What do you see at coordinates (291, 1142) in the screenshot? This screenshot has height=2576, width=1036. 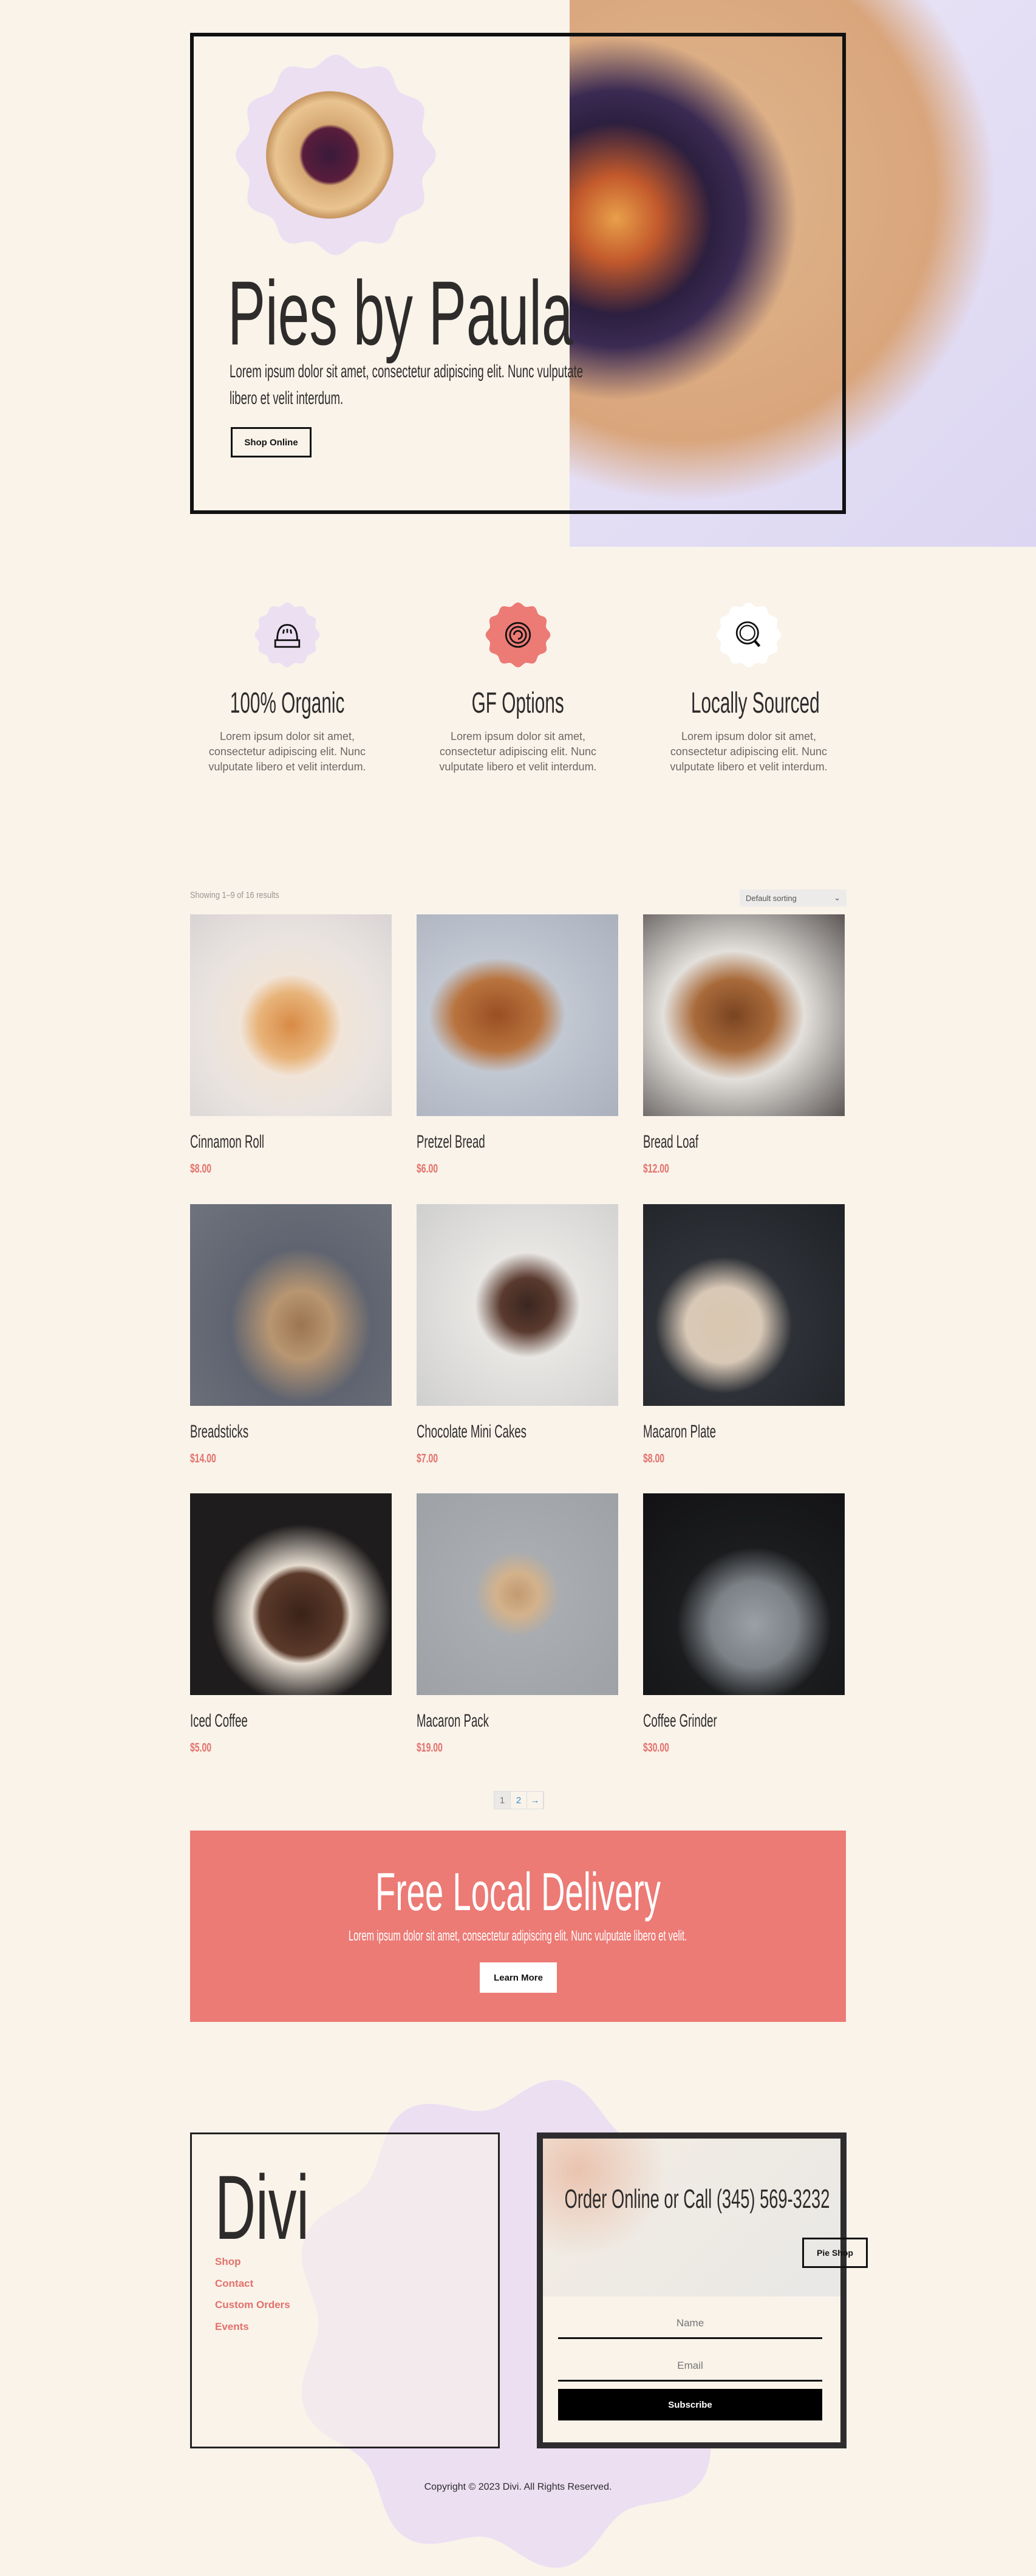 I see `product-name: Cinnamon Roll` at bounding box center [291, 1142].